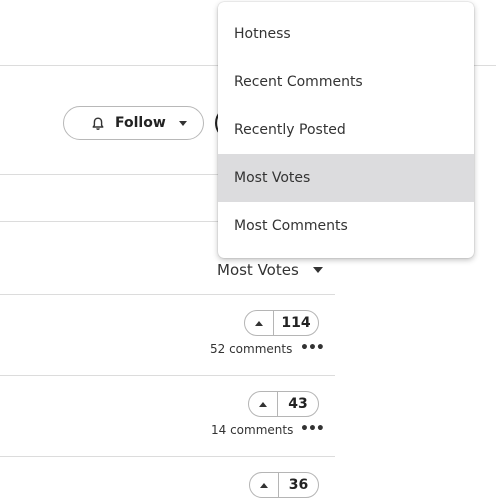 Image resolution: width=496 pixels, height=504 pixels. What do you see at coordinates (346, 34) in the screenshot?
I see `sort-option-hotness: Hotness` at bounding box center [346, 34].